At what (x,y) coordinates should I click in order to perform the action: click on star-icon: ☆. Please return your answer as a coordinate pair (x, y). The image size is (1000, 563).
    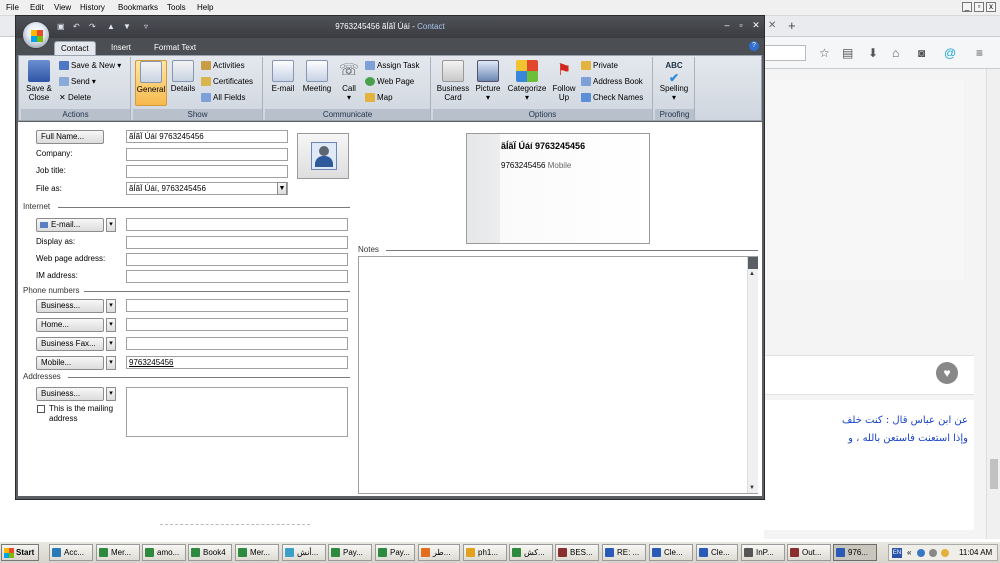
    Looking at the image, I should click on (824, 53).